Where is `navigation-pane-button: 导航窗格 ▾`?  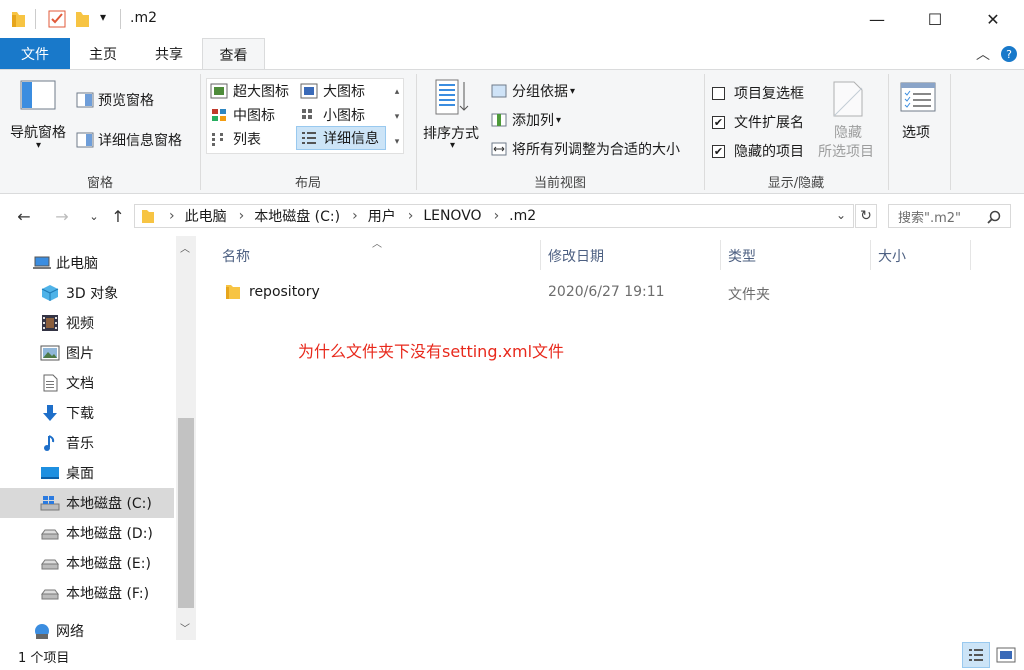 navigation-pane-button: 导航窗格 ▾ is located at coordinates (37, 120).